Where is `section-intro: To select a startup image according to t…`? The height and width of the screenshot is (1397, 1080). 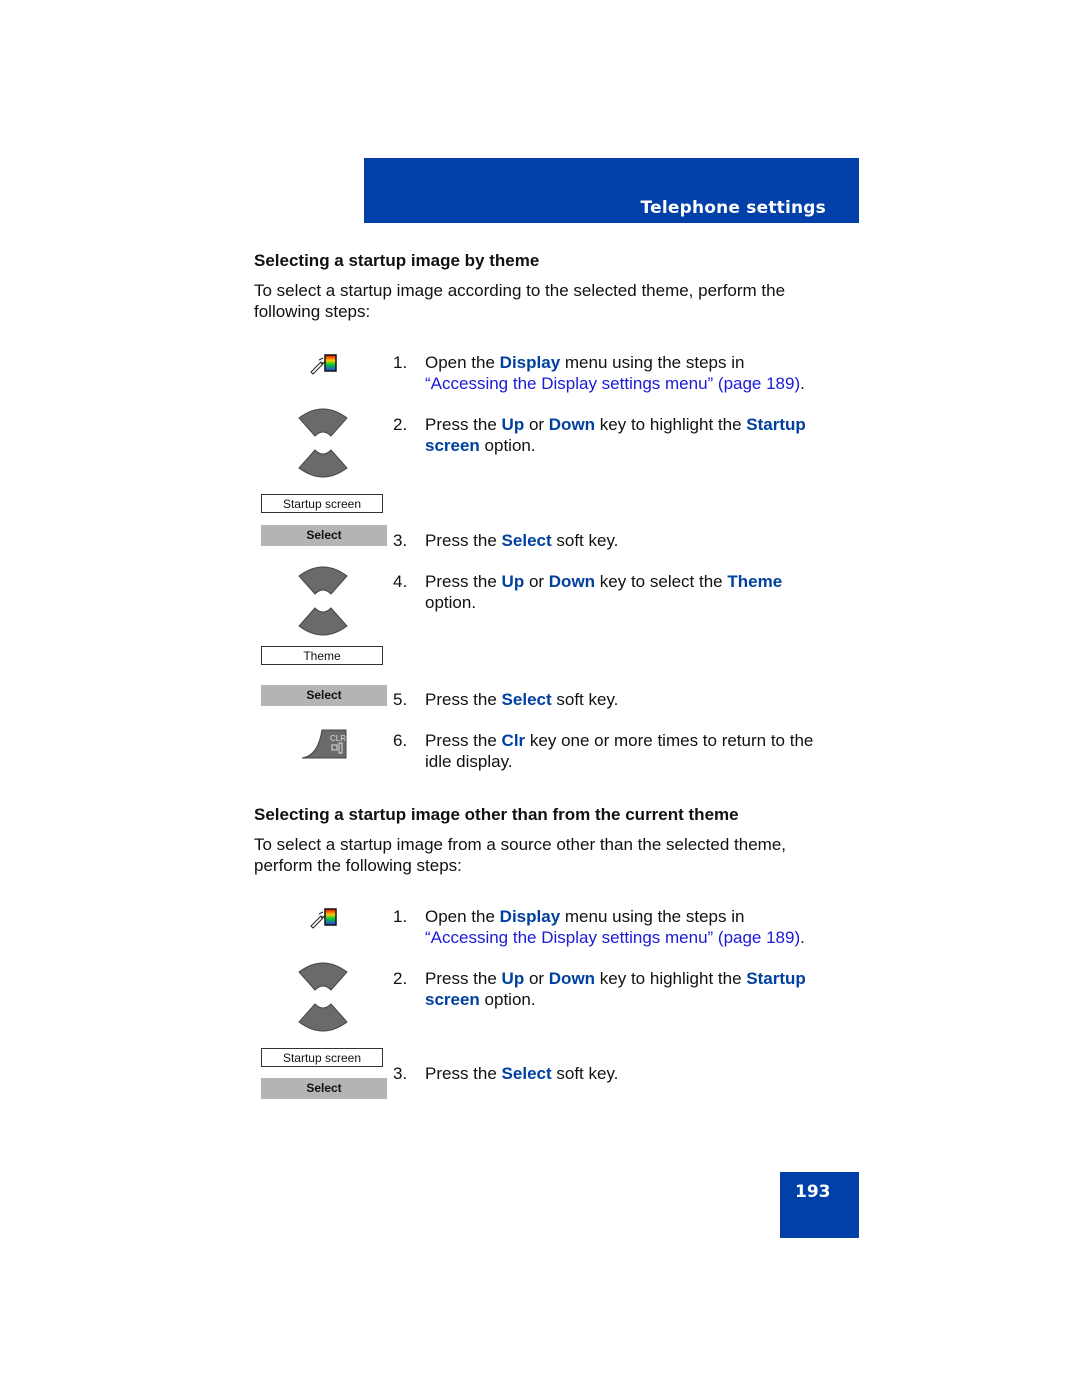
section-intro: To select a startup image according to t… is located at coordinates (520, 301).